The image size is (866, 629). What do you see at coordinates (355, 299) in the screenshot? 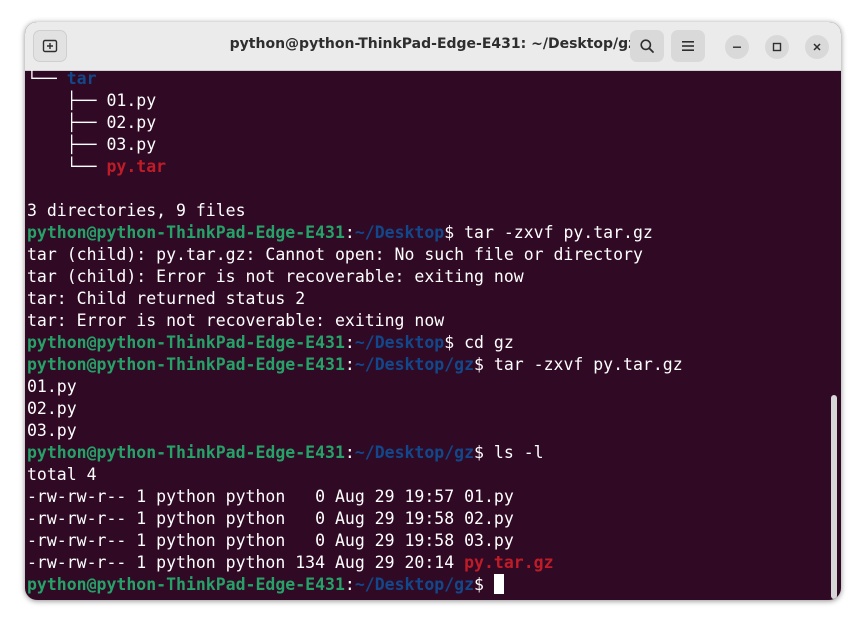
I see `terminal-line: tar: Child returned status 2` at bounding box center [355, 299].